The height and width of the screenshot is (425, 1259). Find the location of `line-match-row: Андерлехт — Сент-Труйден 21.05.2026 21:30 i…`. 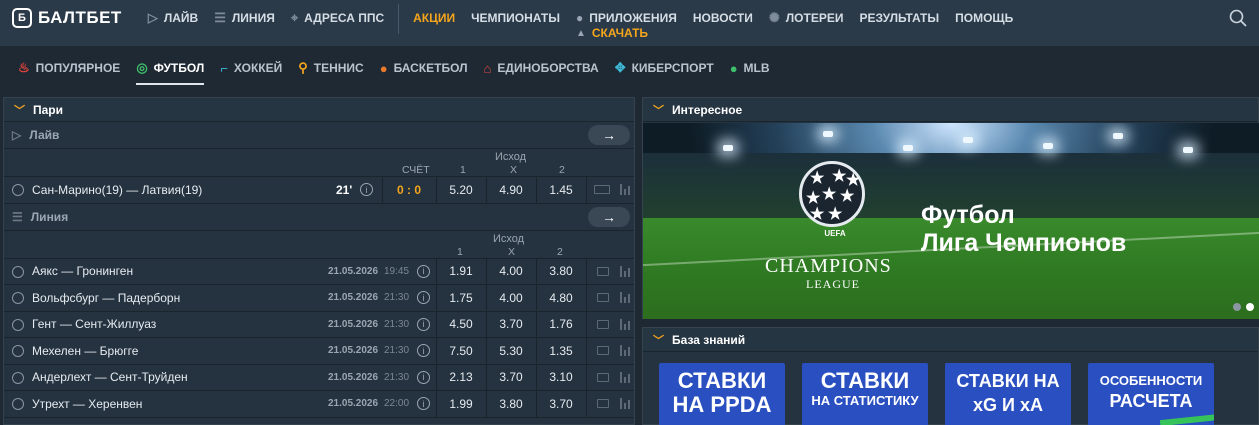

line-match-row: Андерлехт — Сент-Труйден 21.05.2026 21:30 i… is located at coordinates (319, 377).